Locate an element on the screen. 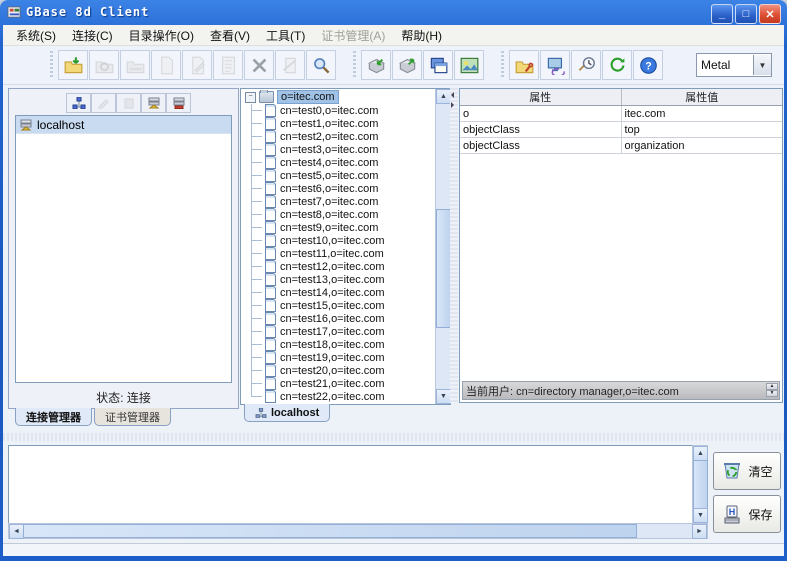 The height and width of the screenshot is (561, 787). new-connection-button is located at coordinates (78, 103).